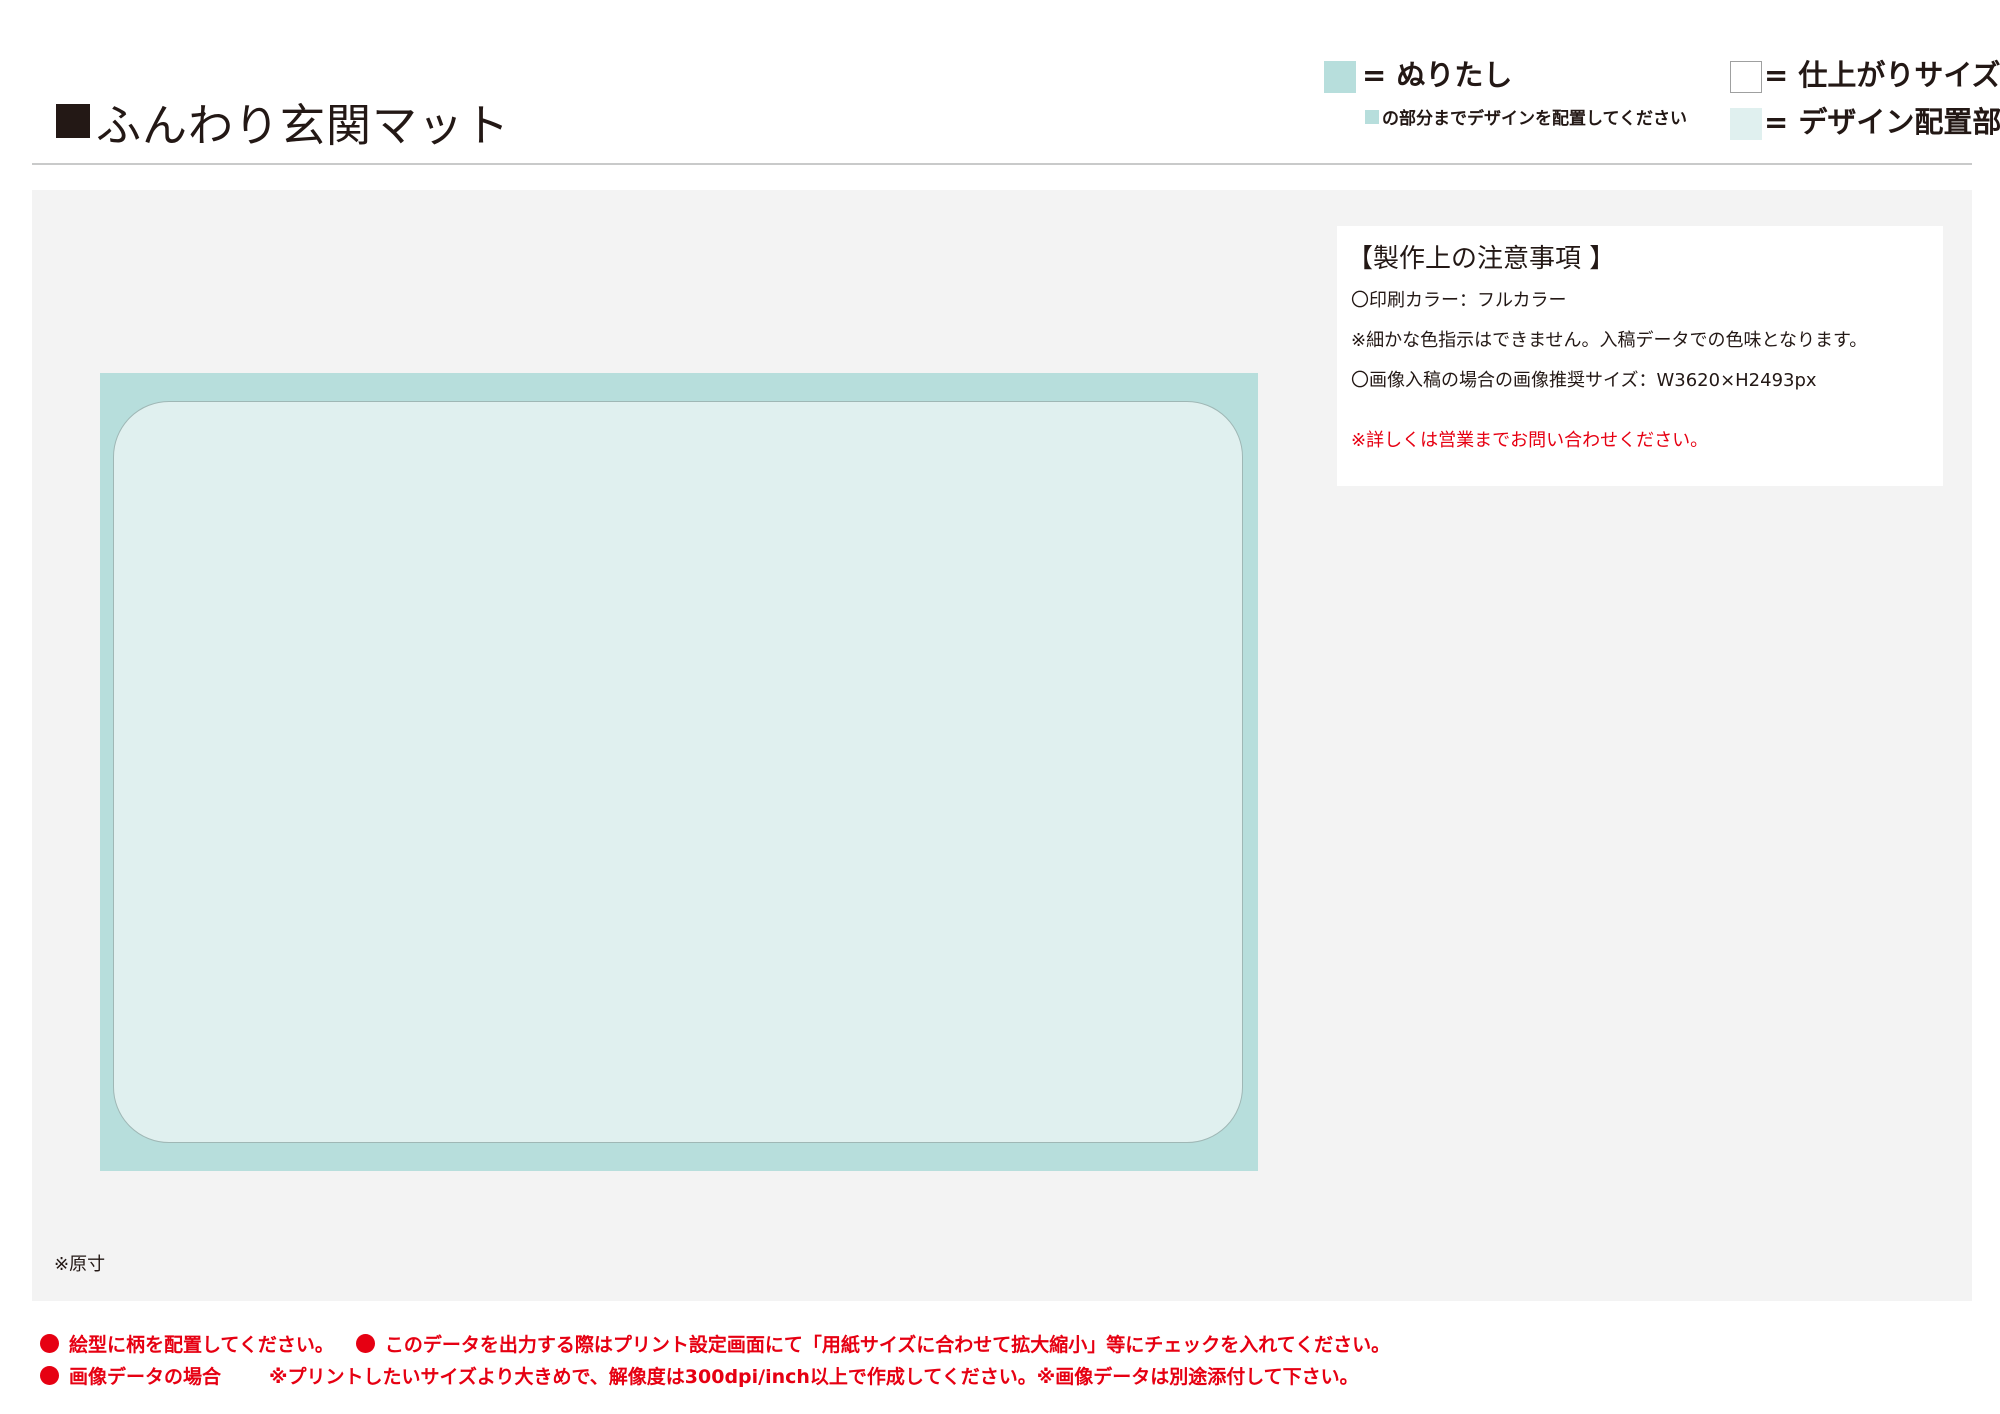 The width and height of the screenshot is (2000, 1414). Describe the element at coordinates (1340, 77) in the screenshot. I see `bleed-swatch` at that location.